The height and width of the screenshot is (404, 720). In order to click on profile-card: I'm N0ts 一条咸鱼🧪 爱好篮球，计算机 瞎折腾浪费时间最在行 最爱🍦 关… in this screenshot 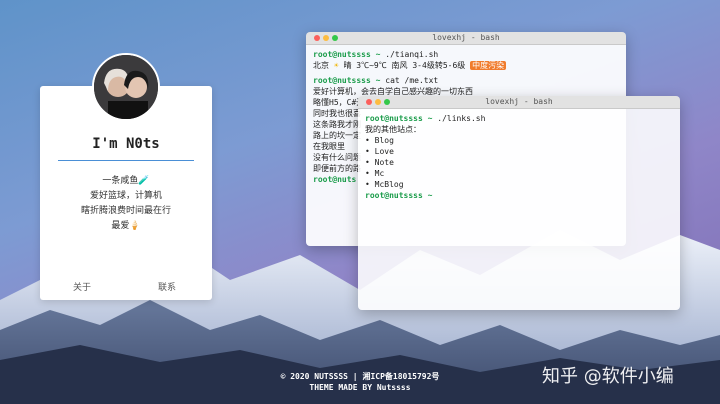, I will do `click(126, 176)`.